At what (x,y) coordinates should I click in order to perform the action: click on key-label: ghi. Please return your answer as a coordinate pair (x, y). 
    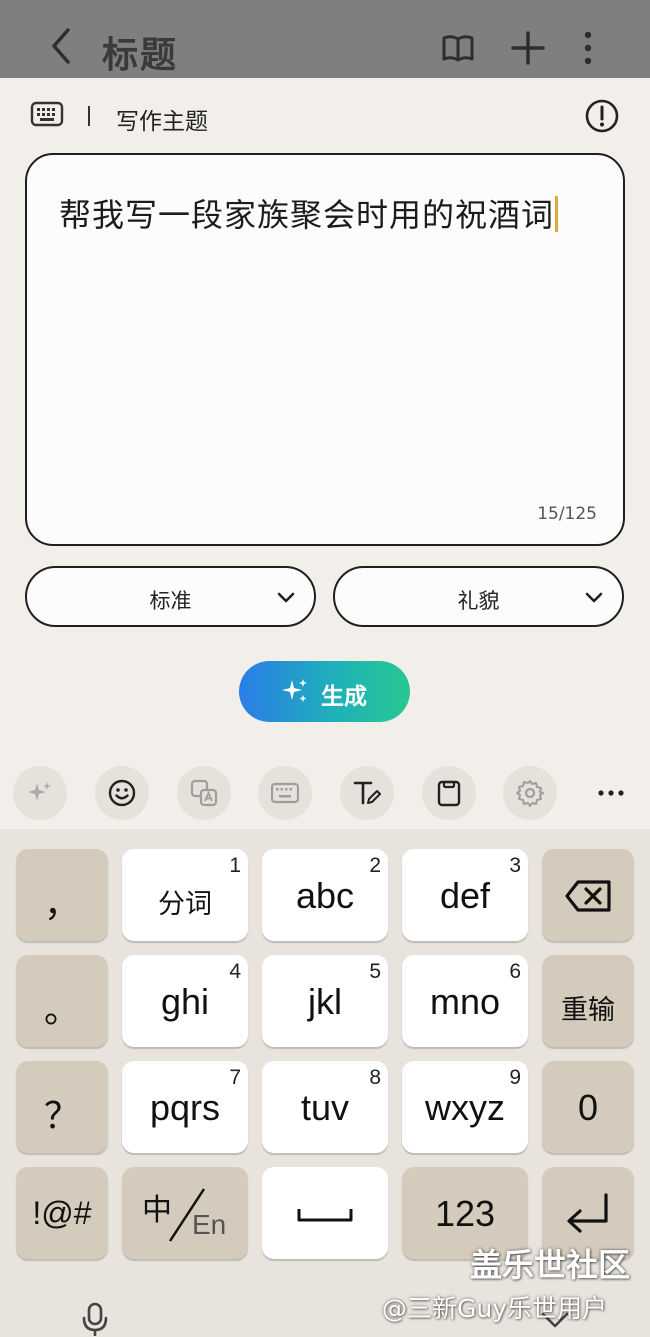
    Looking at the image, I should click on (185, 1001).